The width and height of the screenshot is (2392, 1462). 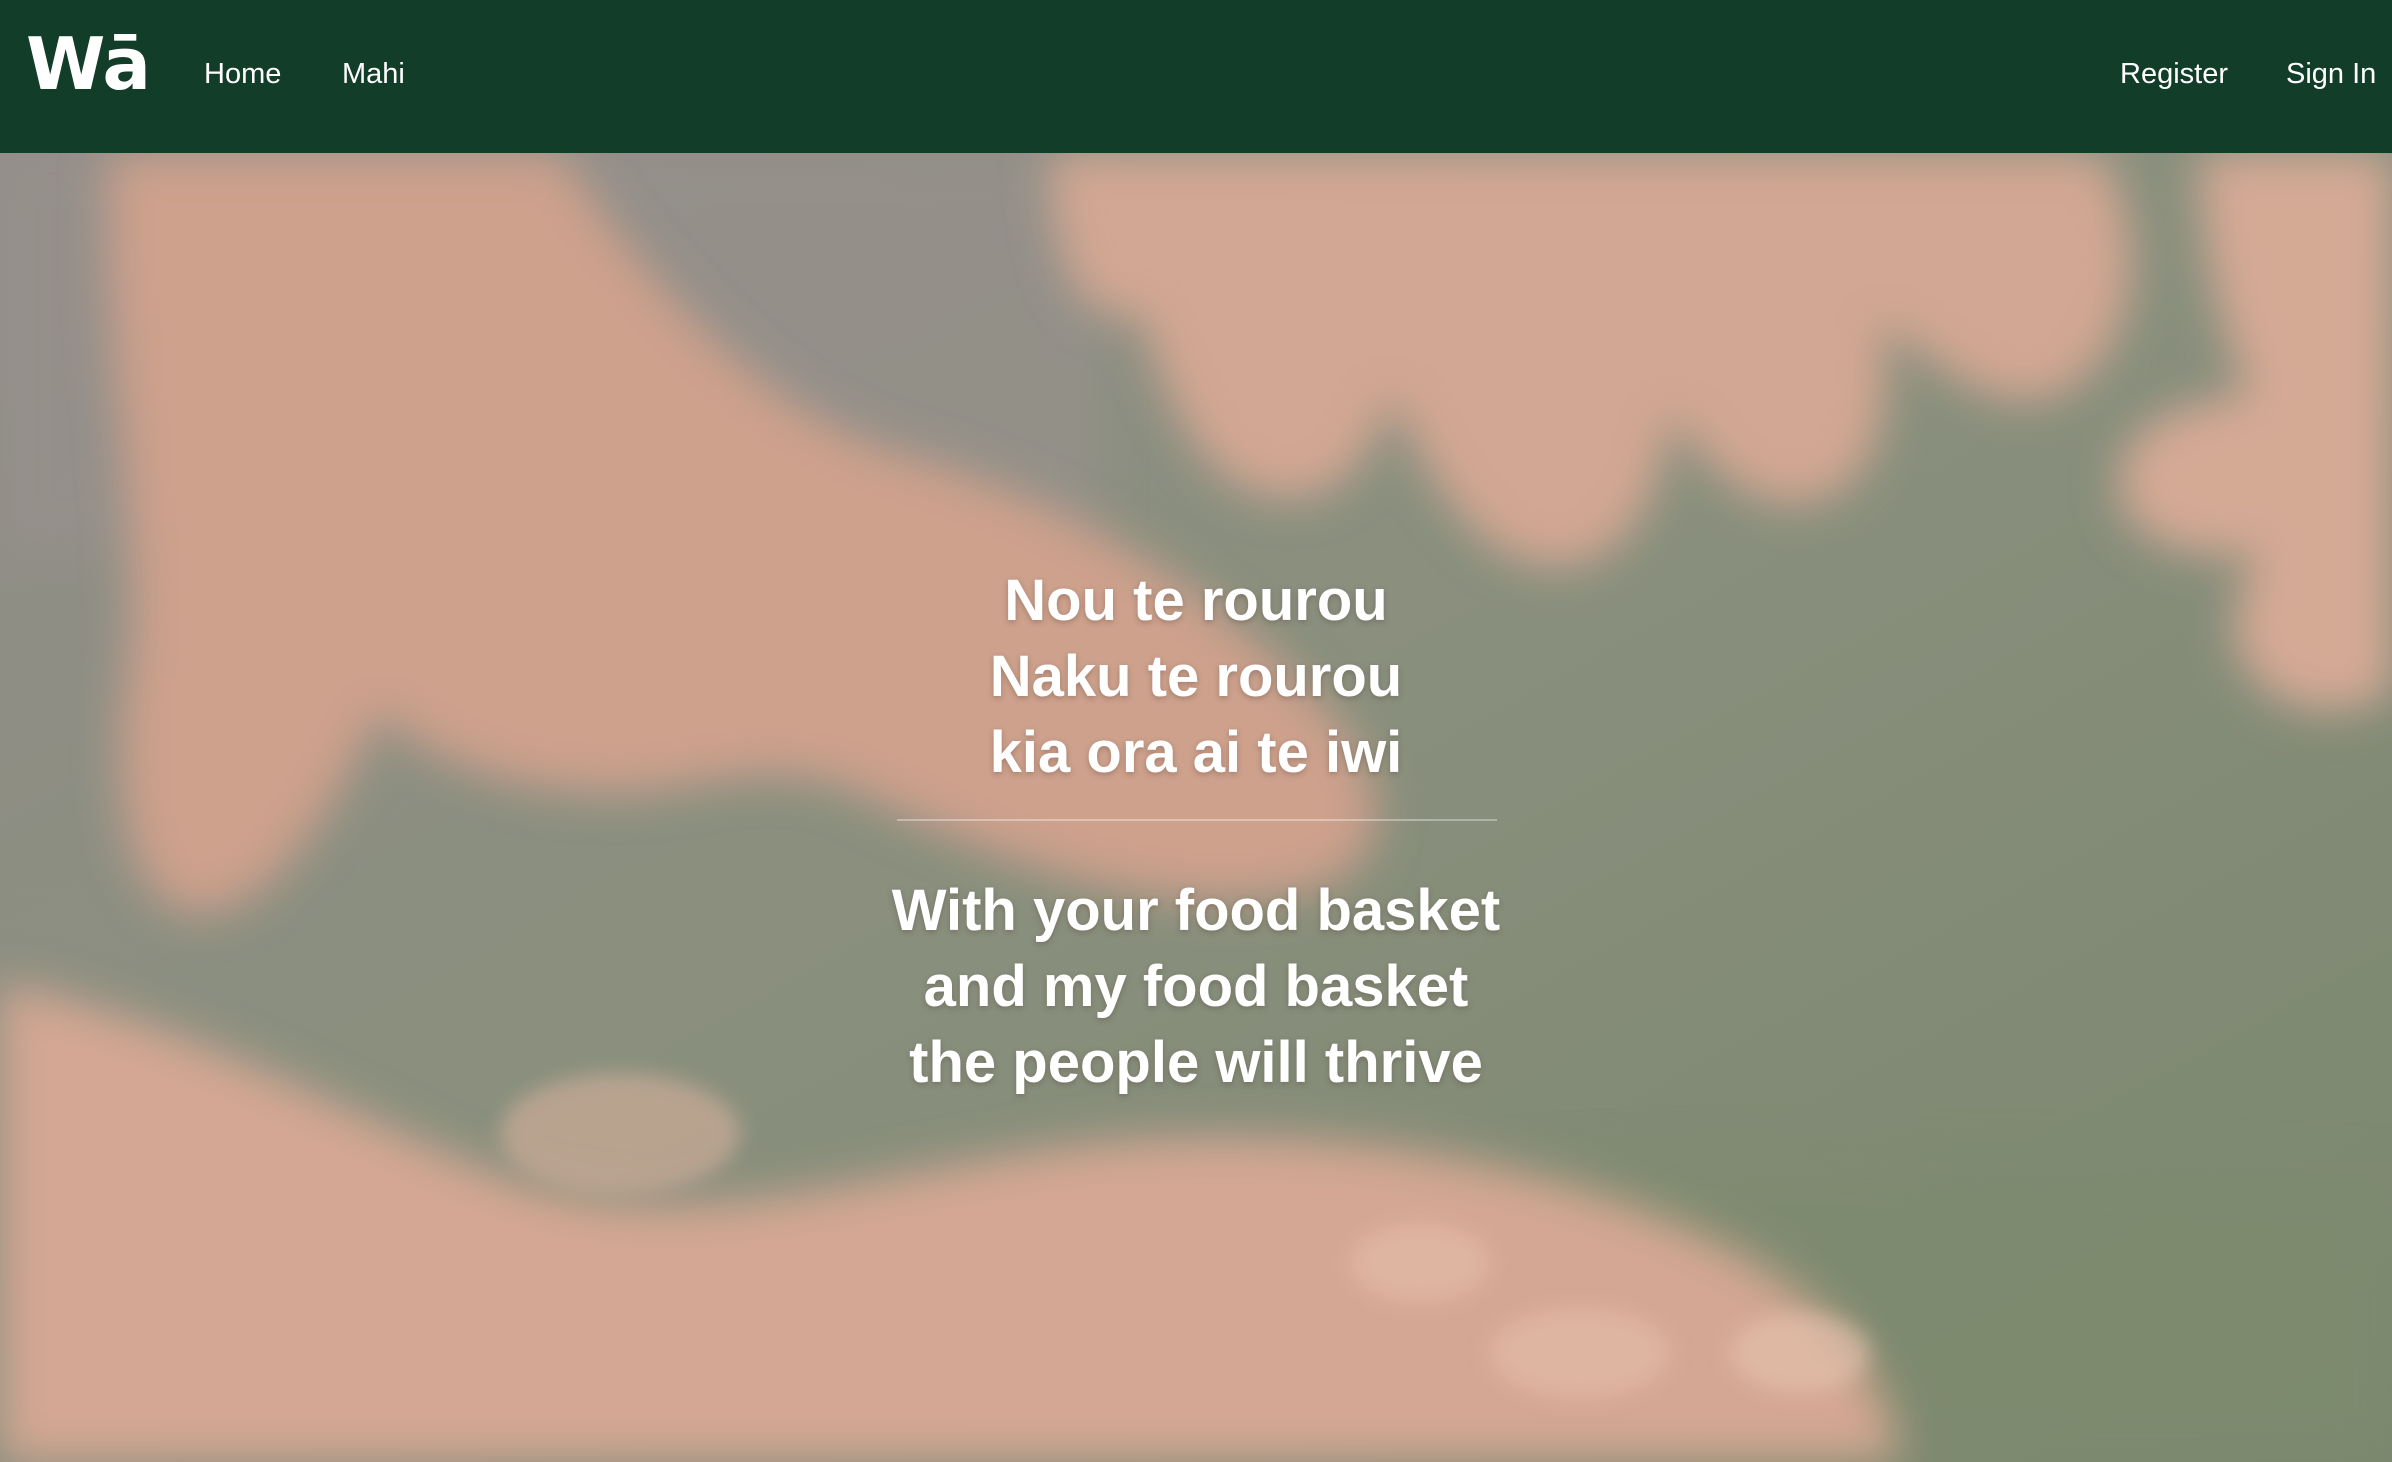 I want to click on translation-line: With your food basket, so click(x=1196, y=910).